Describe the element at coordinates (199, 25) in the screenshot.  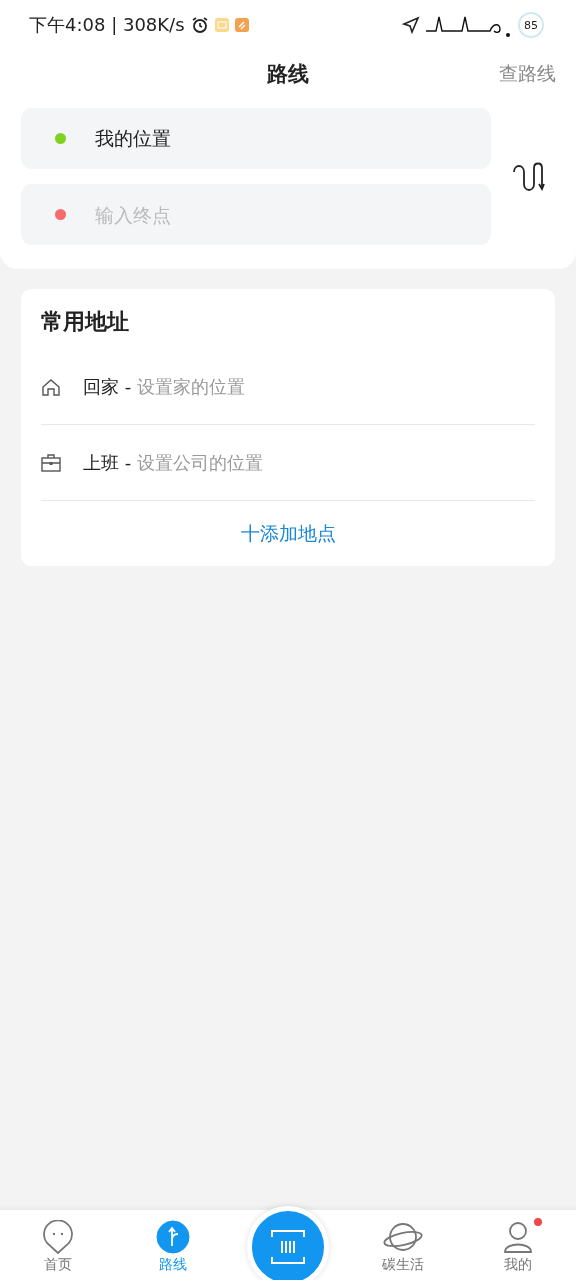
I see `alarm-icon` at that location.